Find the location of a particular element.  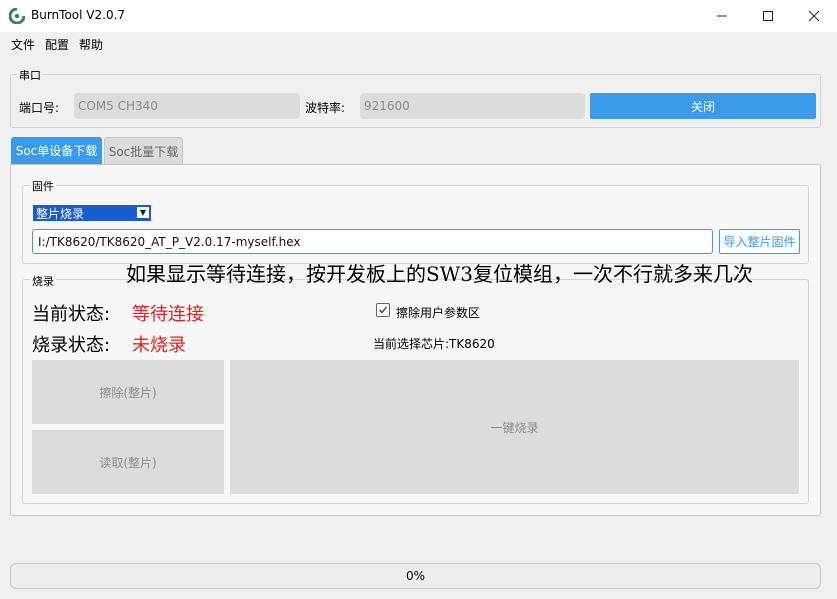

erase-full-button: 擦除(整片) is located at coordinates (128, 392).